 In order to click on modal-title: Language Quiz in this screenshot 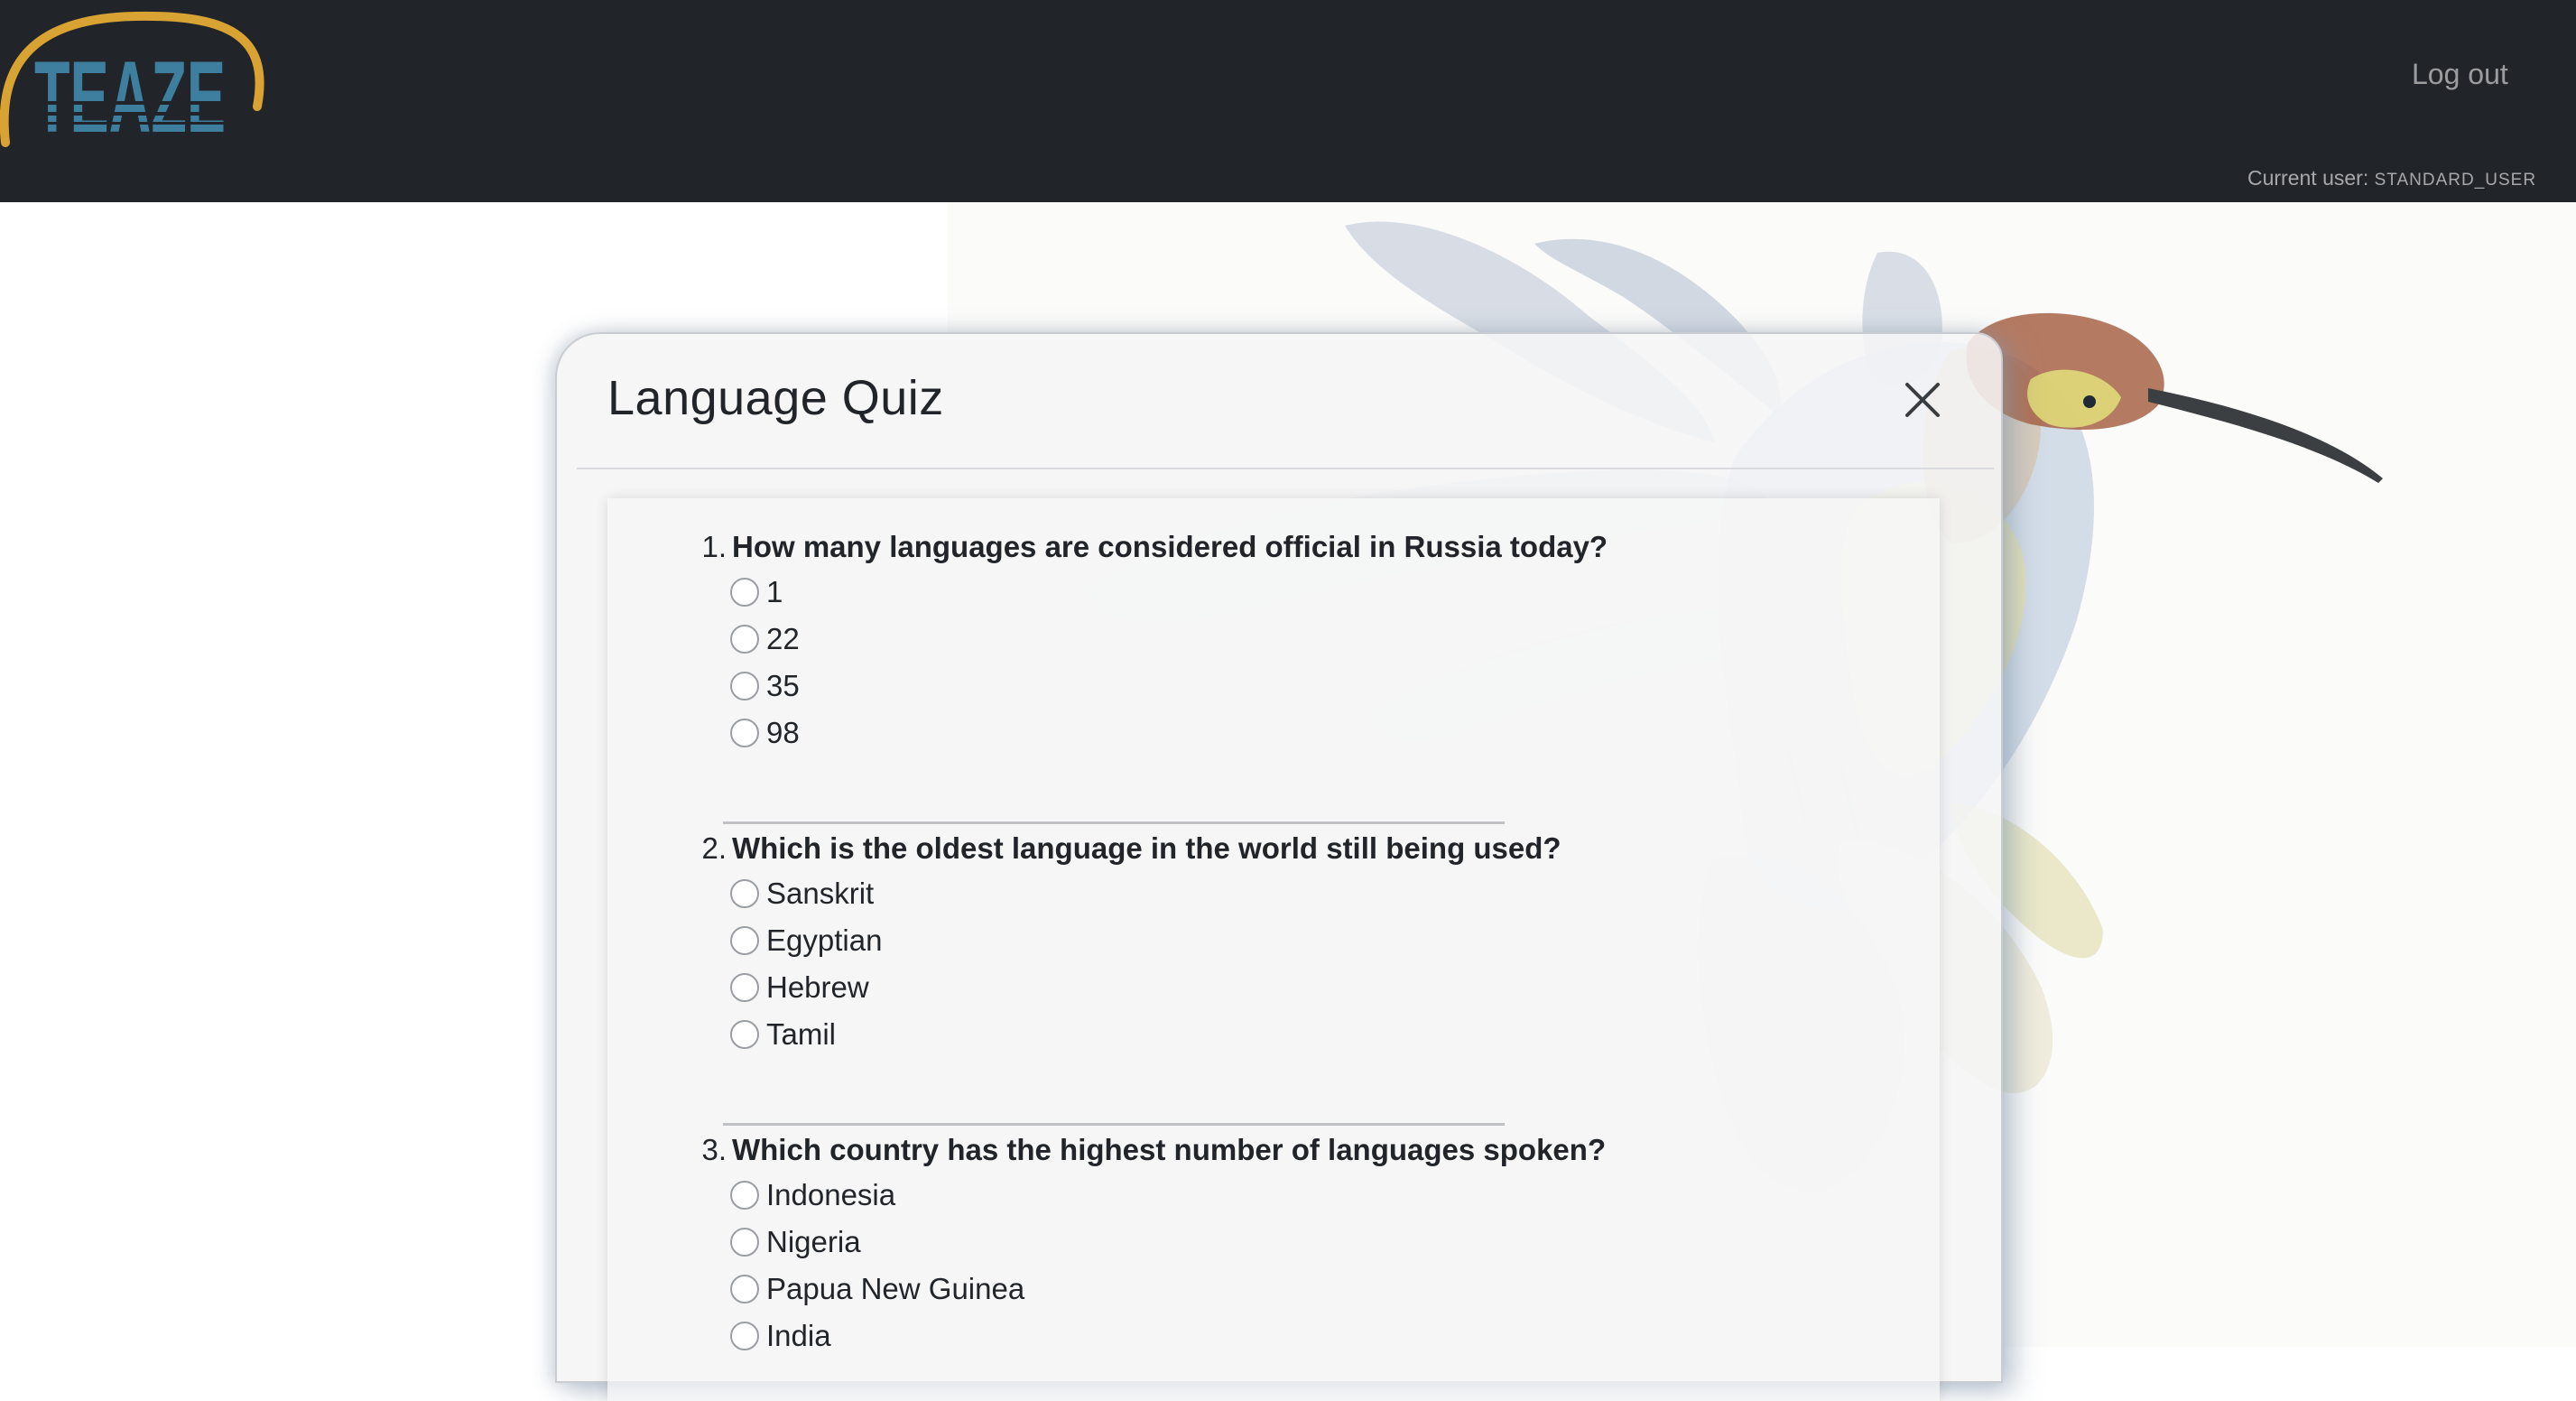, I will do `click(775, 398)`.